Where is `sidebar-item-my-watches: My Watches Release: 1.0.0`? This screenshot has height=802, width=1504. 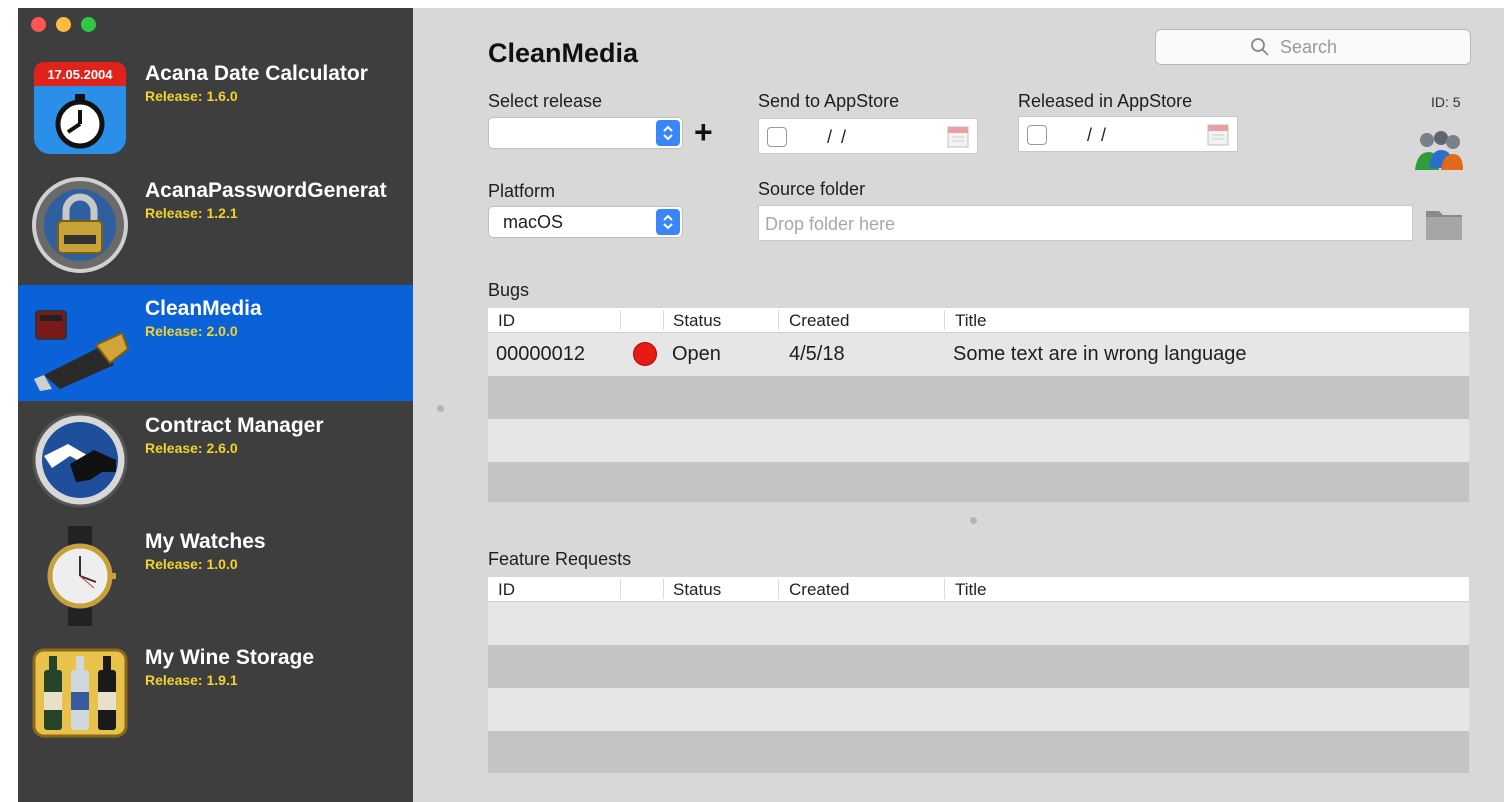
sidebar-item-my-watches: My Watches Release: 1.0.0 is located at coordinates (215, 576).